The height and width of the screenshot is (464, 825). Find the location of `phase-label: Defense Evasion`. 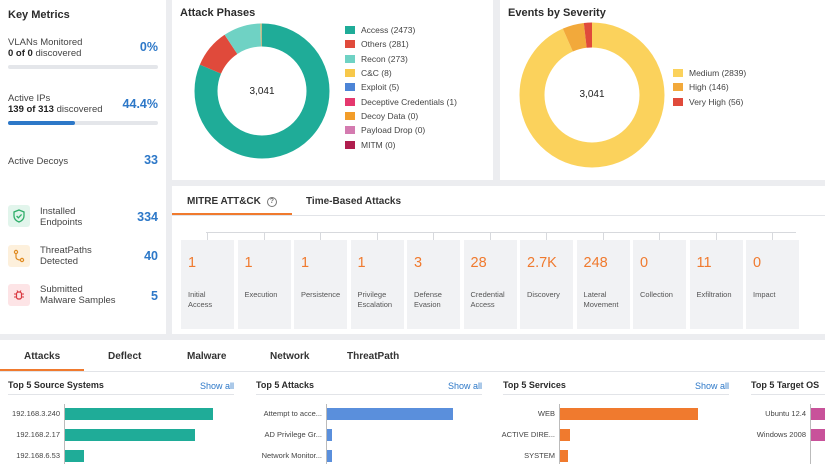

phase-label: Defense Evasion is located at coordinates (428, 299).